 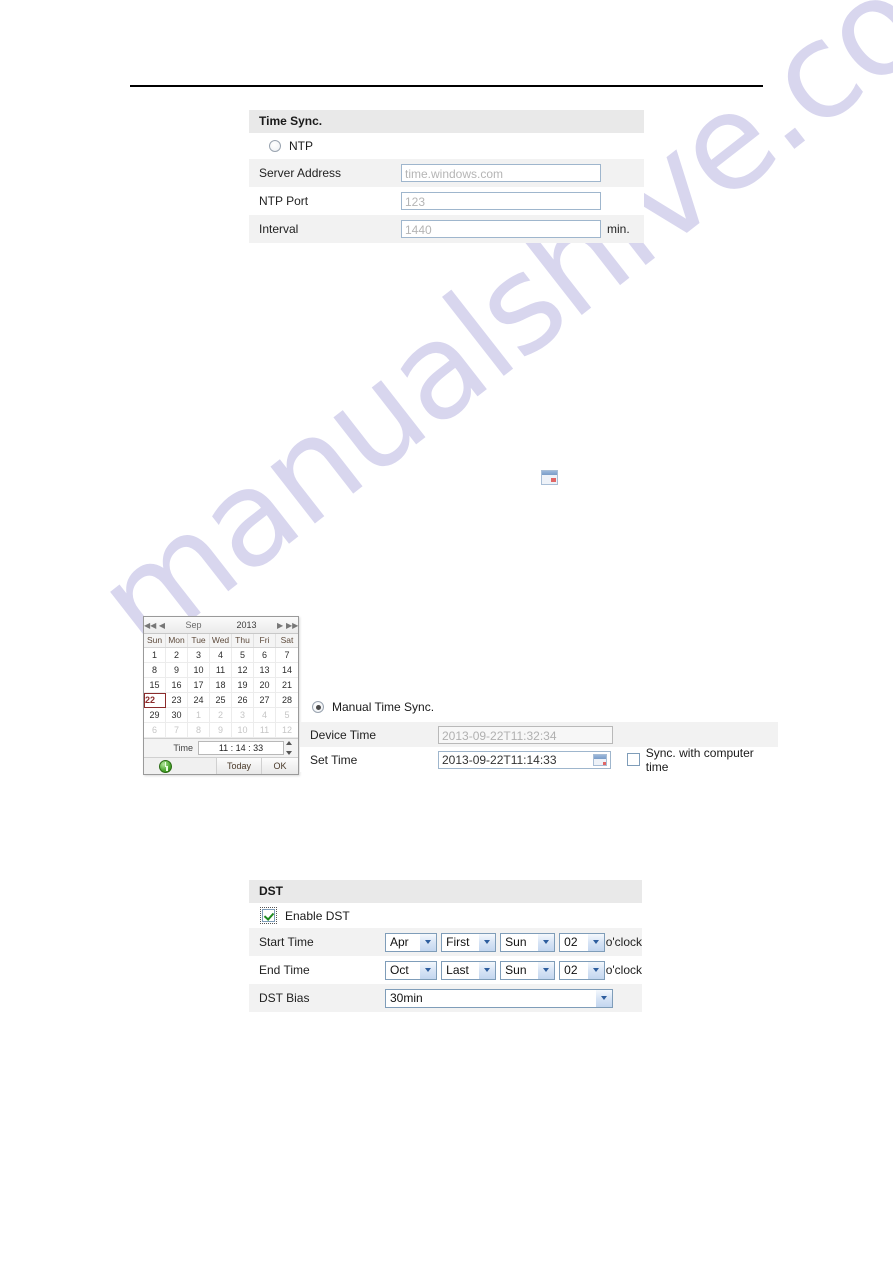 What do you see at coordinates (177, 640) in the screenshot?
I see `calendar-weekday-mon: Mon` at bounding box center [177, 640].